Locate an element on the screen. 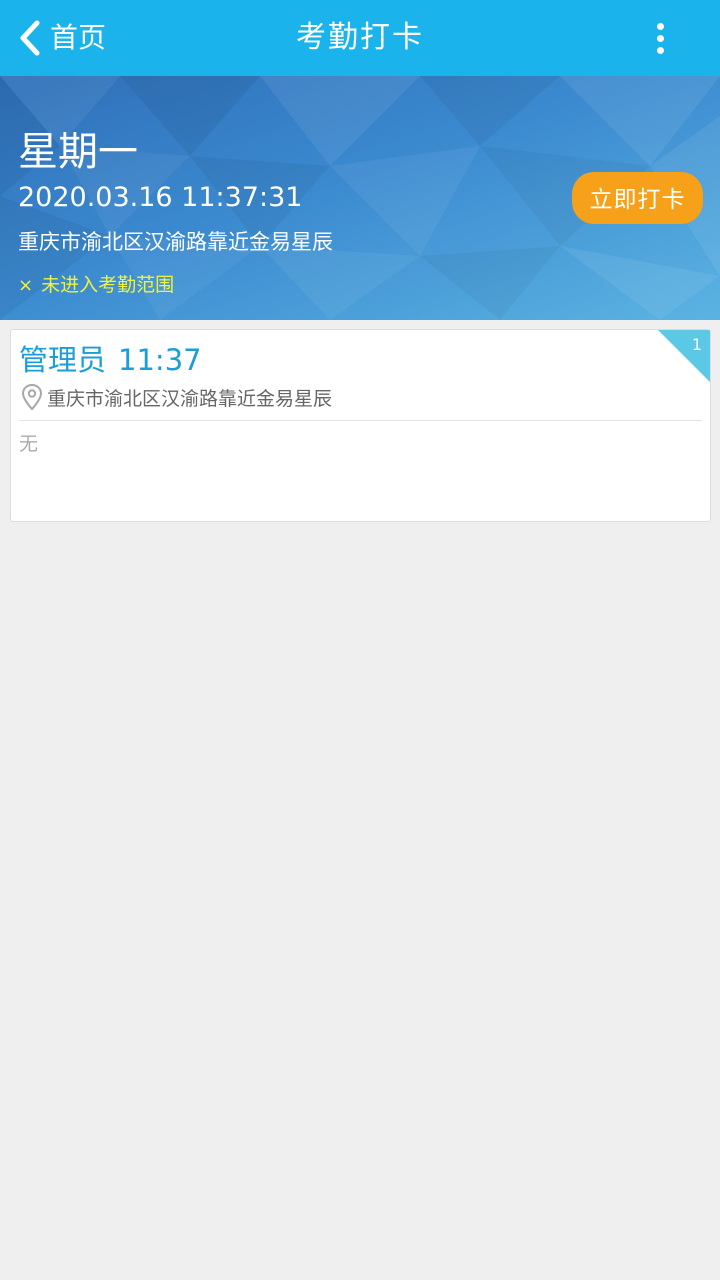 The width and height of the screenshot is (720, 1280). map-pin-icon is located at coordinates (32, 397).